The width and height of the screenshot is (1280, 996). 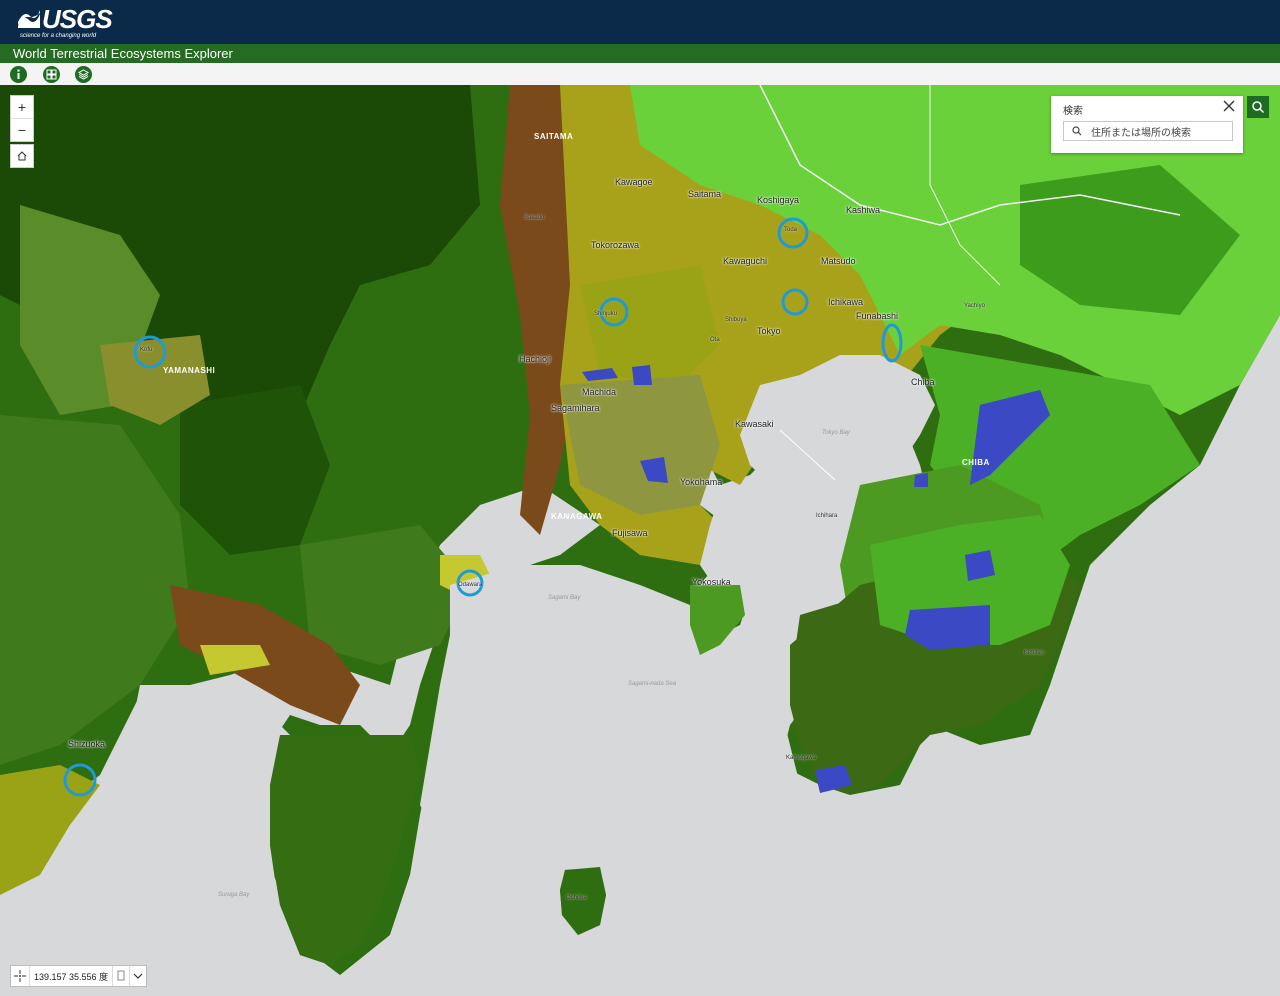 I want to click on usgs-header: USGS science for a changing world, so click(x=640, y=22).